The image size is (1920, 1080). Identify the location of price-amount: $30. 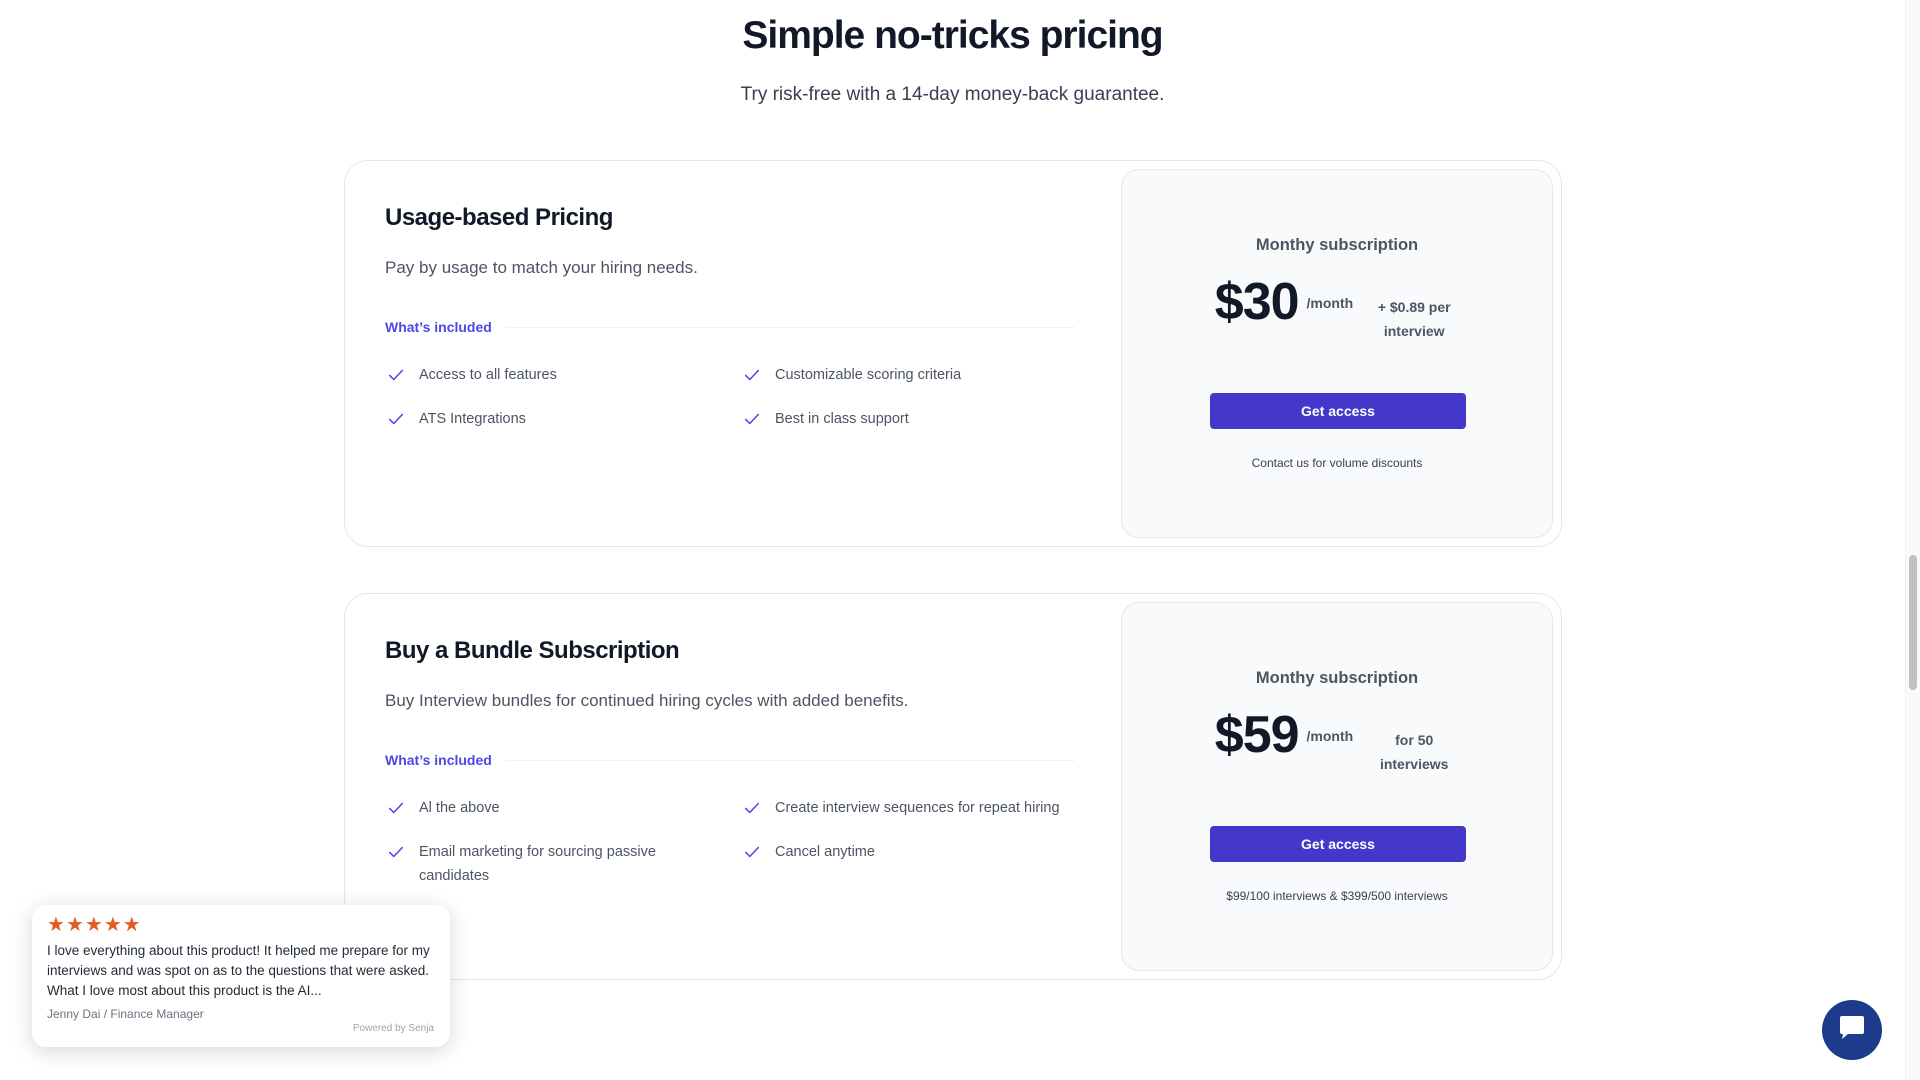
(1257, 302).